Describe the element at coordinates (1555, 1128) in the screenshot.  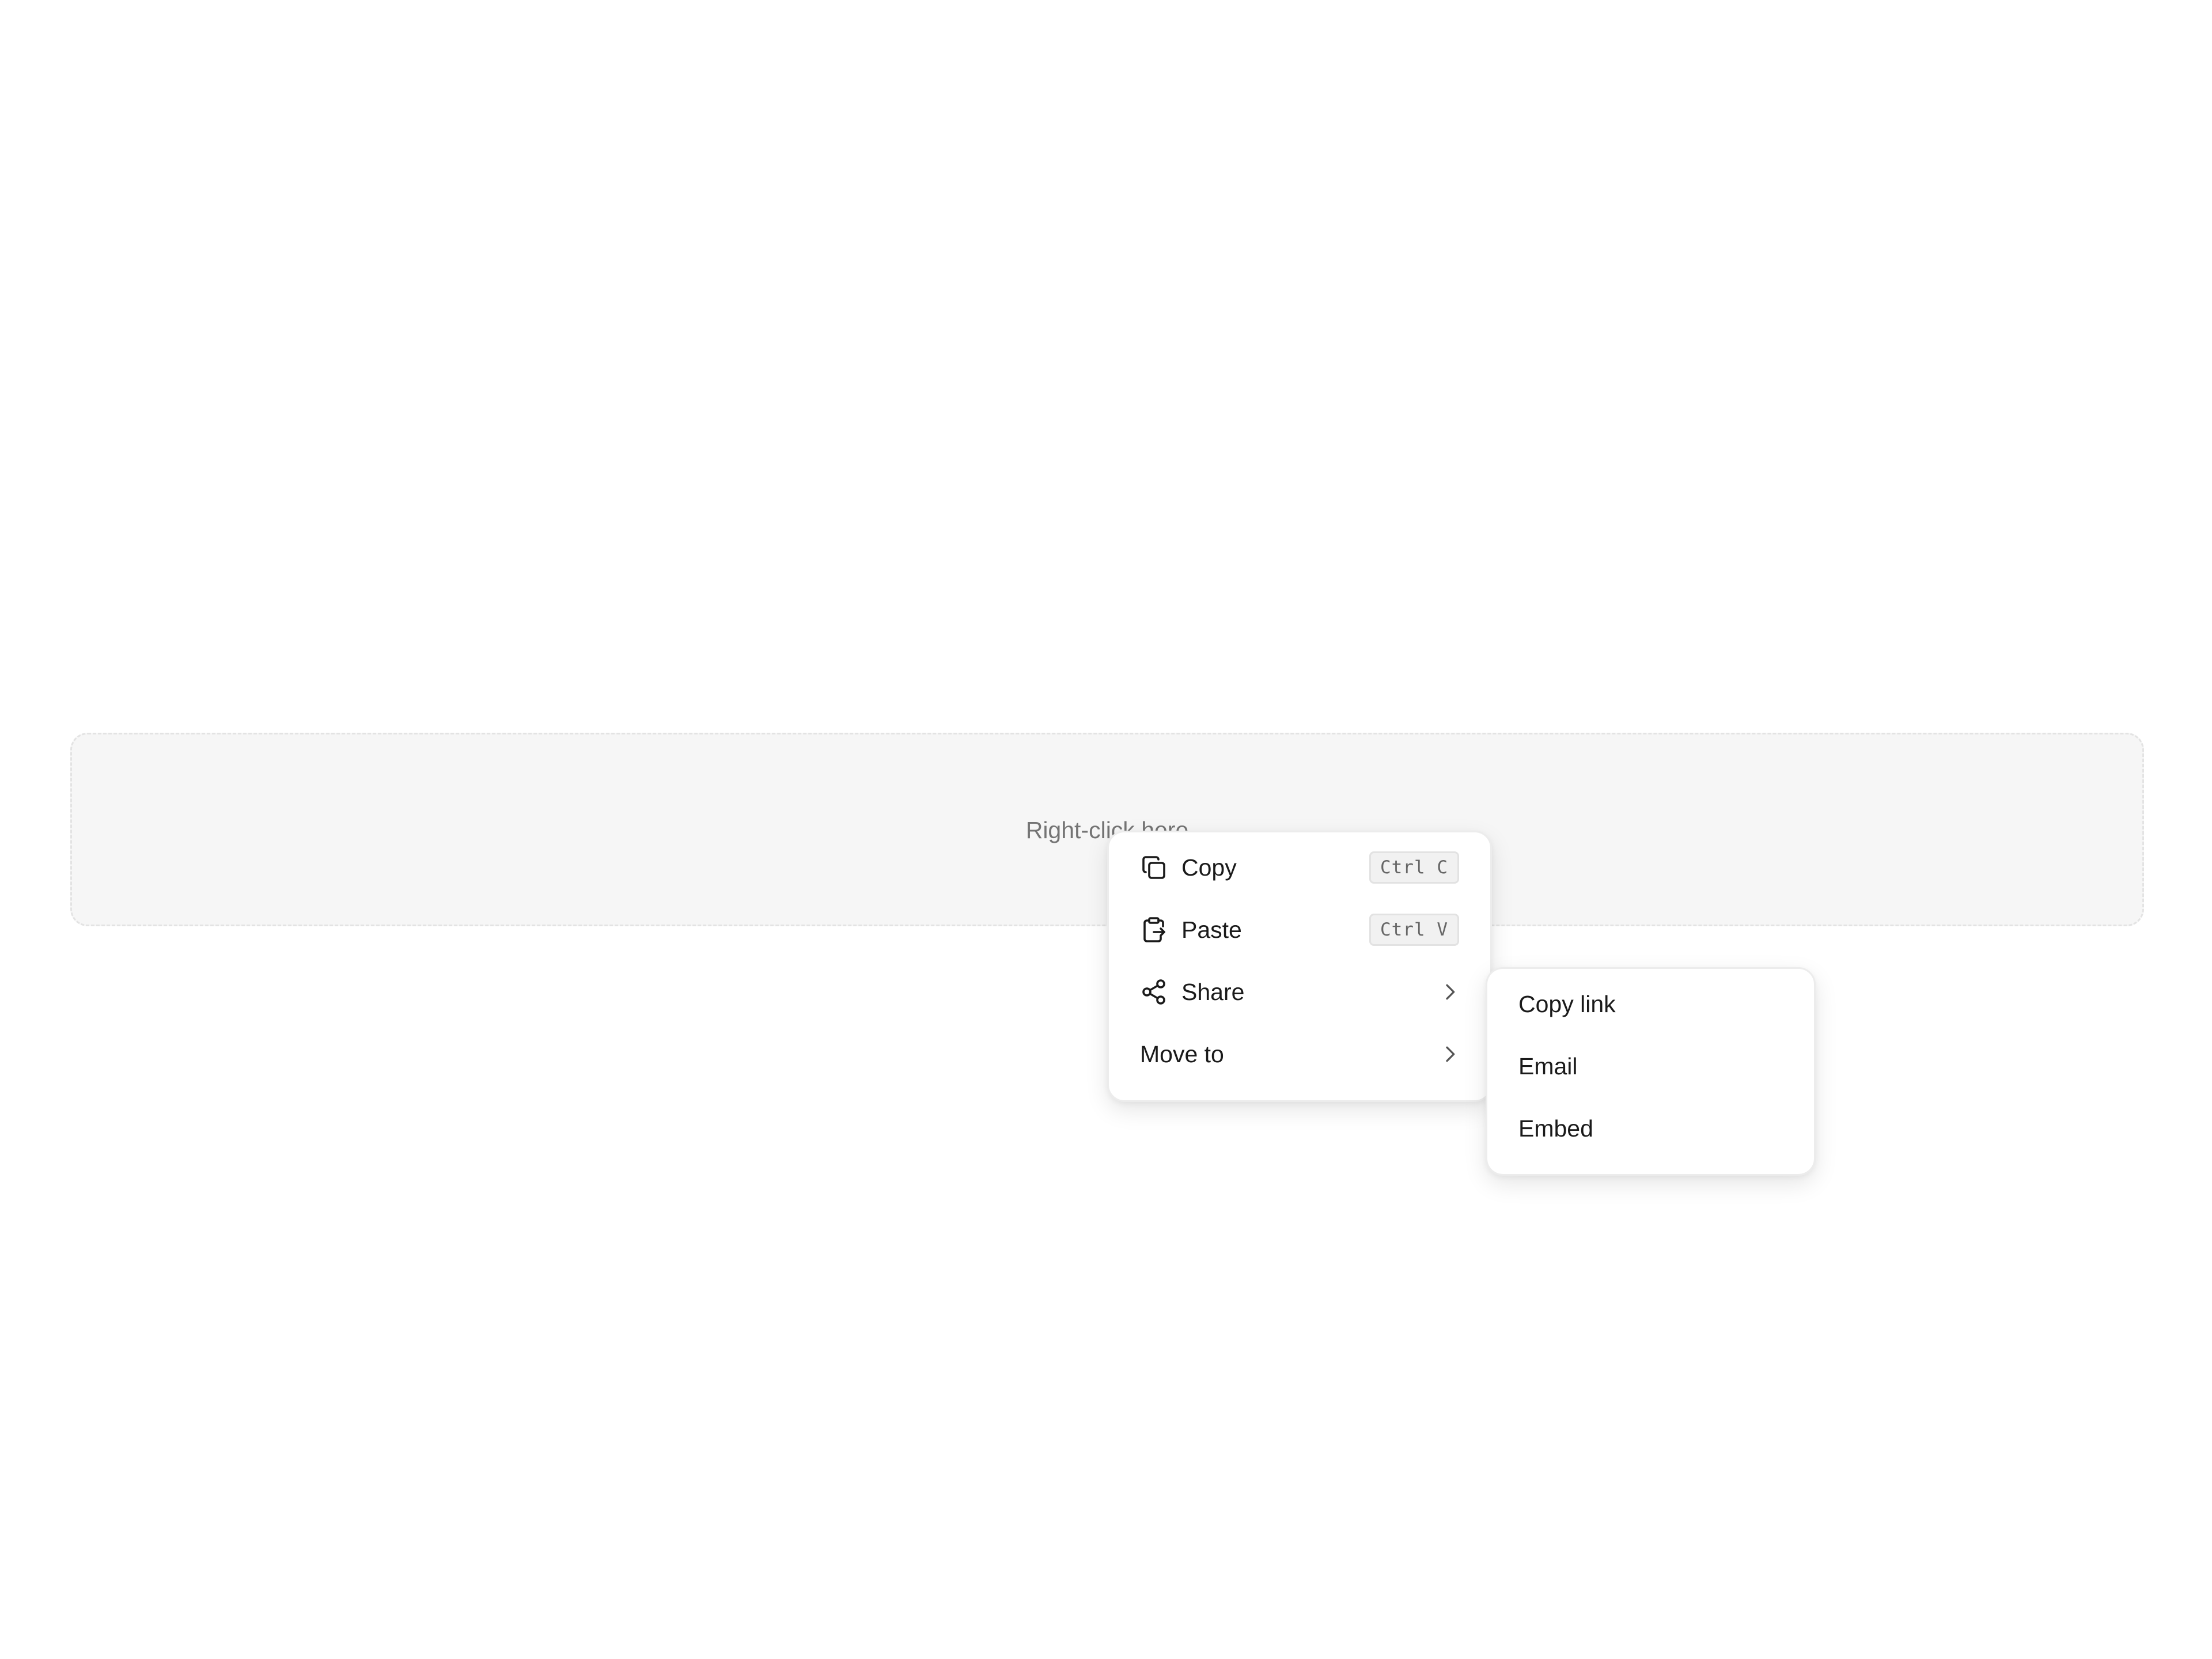
I see `submenu-item-label: Embed` at that location.